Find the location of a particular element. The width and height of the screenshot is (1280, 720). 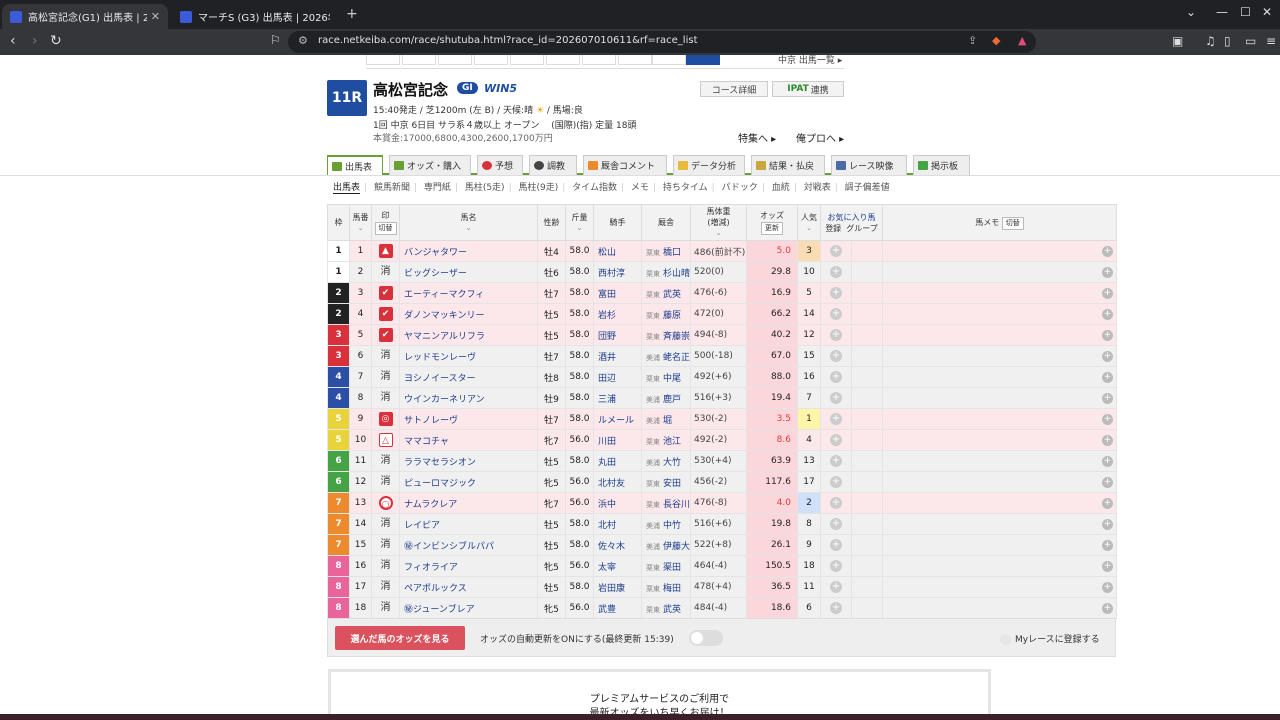

mark-icon: ▲ is located at coordinates (385, 251).